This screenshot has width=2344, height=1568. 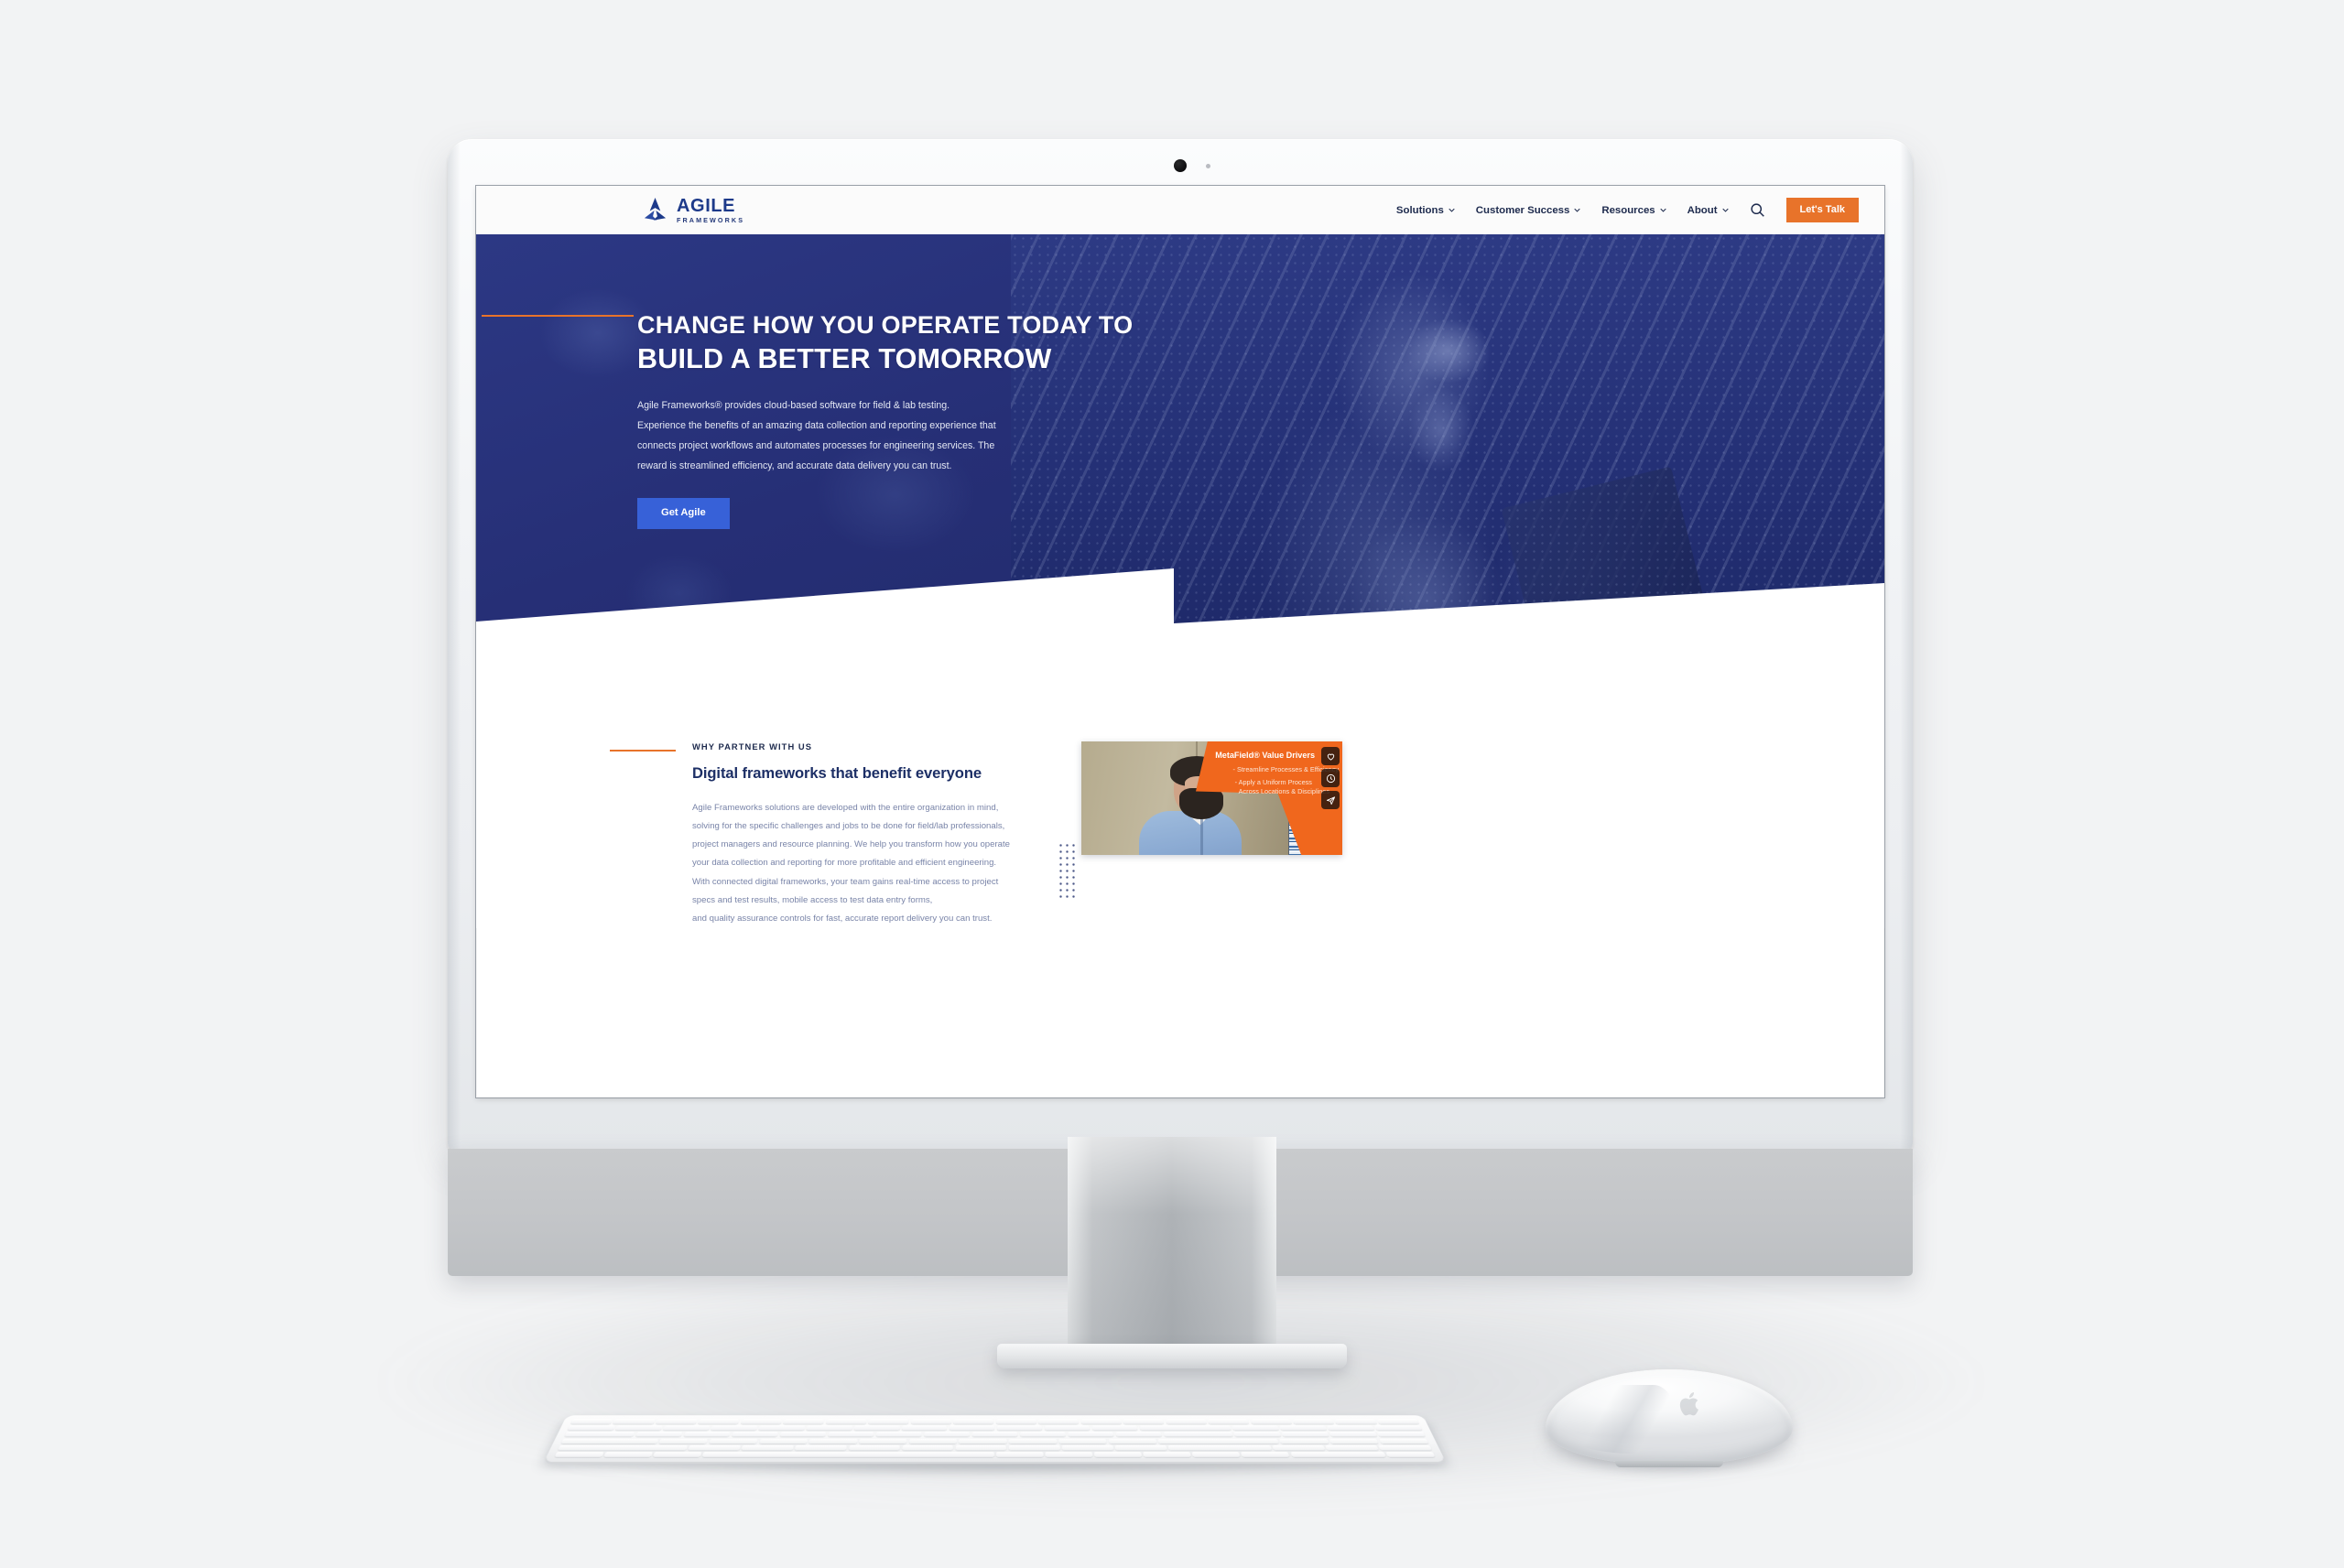 What do you see at coordinates (1634, 211) in the screenshot?
I see `nav-item-resources: Resources` at bounding box center [1634, 211].